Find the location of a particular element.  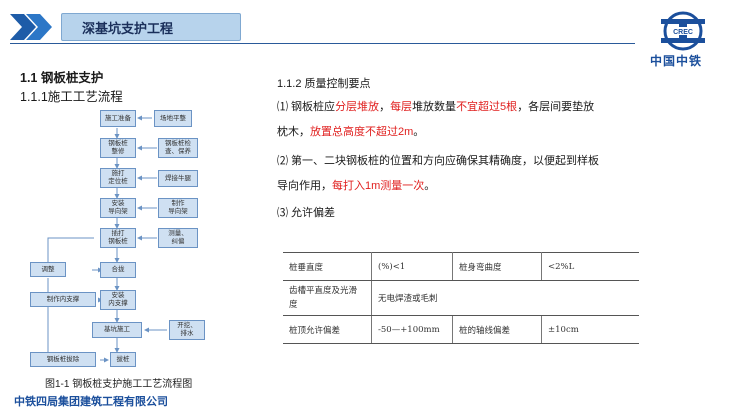

svg-text: CREC is located at coordinates (683, 32).